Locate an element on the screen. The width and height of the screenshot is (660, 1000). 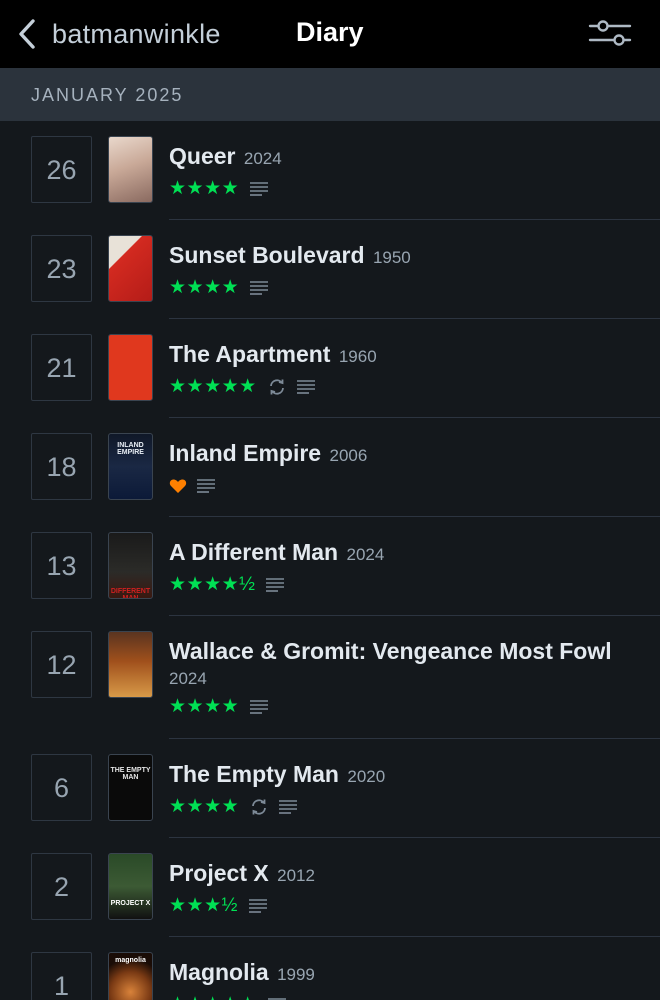
poster-title-text: THE EMPTY MAN is located at coordinates (130, 774).